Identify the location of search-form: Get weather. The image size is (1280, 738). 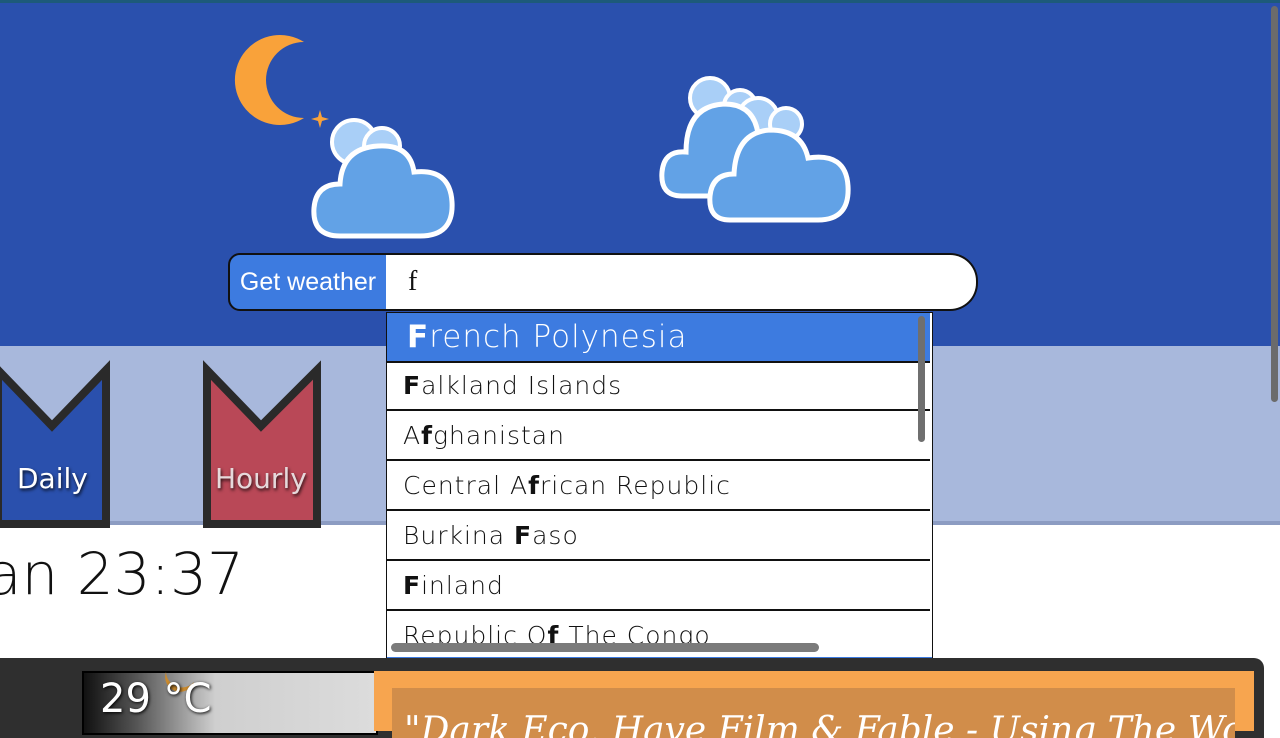
(603, 282).